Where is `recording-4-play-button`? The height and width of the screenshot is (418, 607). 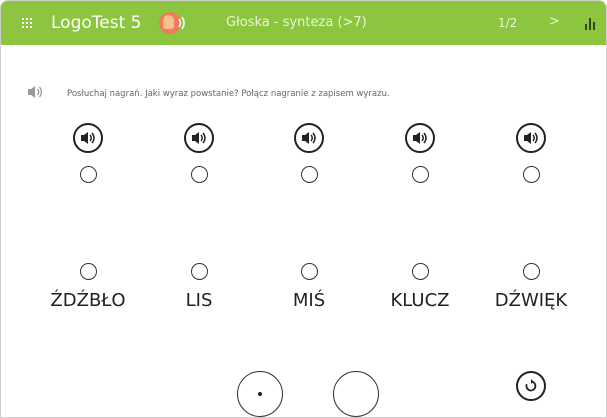 recording-4-play-button is located at coordinates (420, 138).